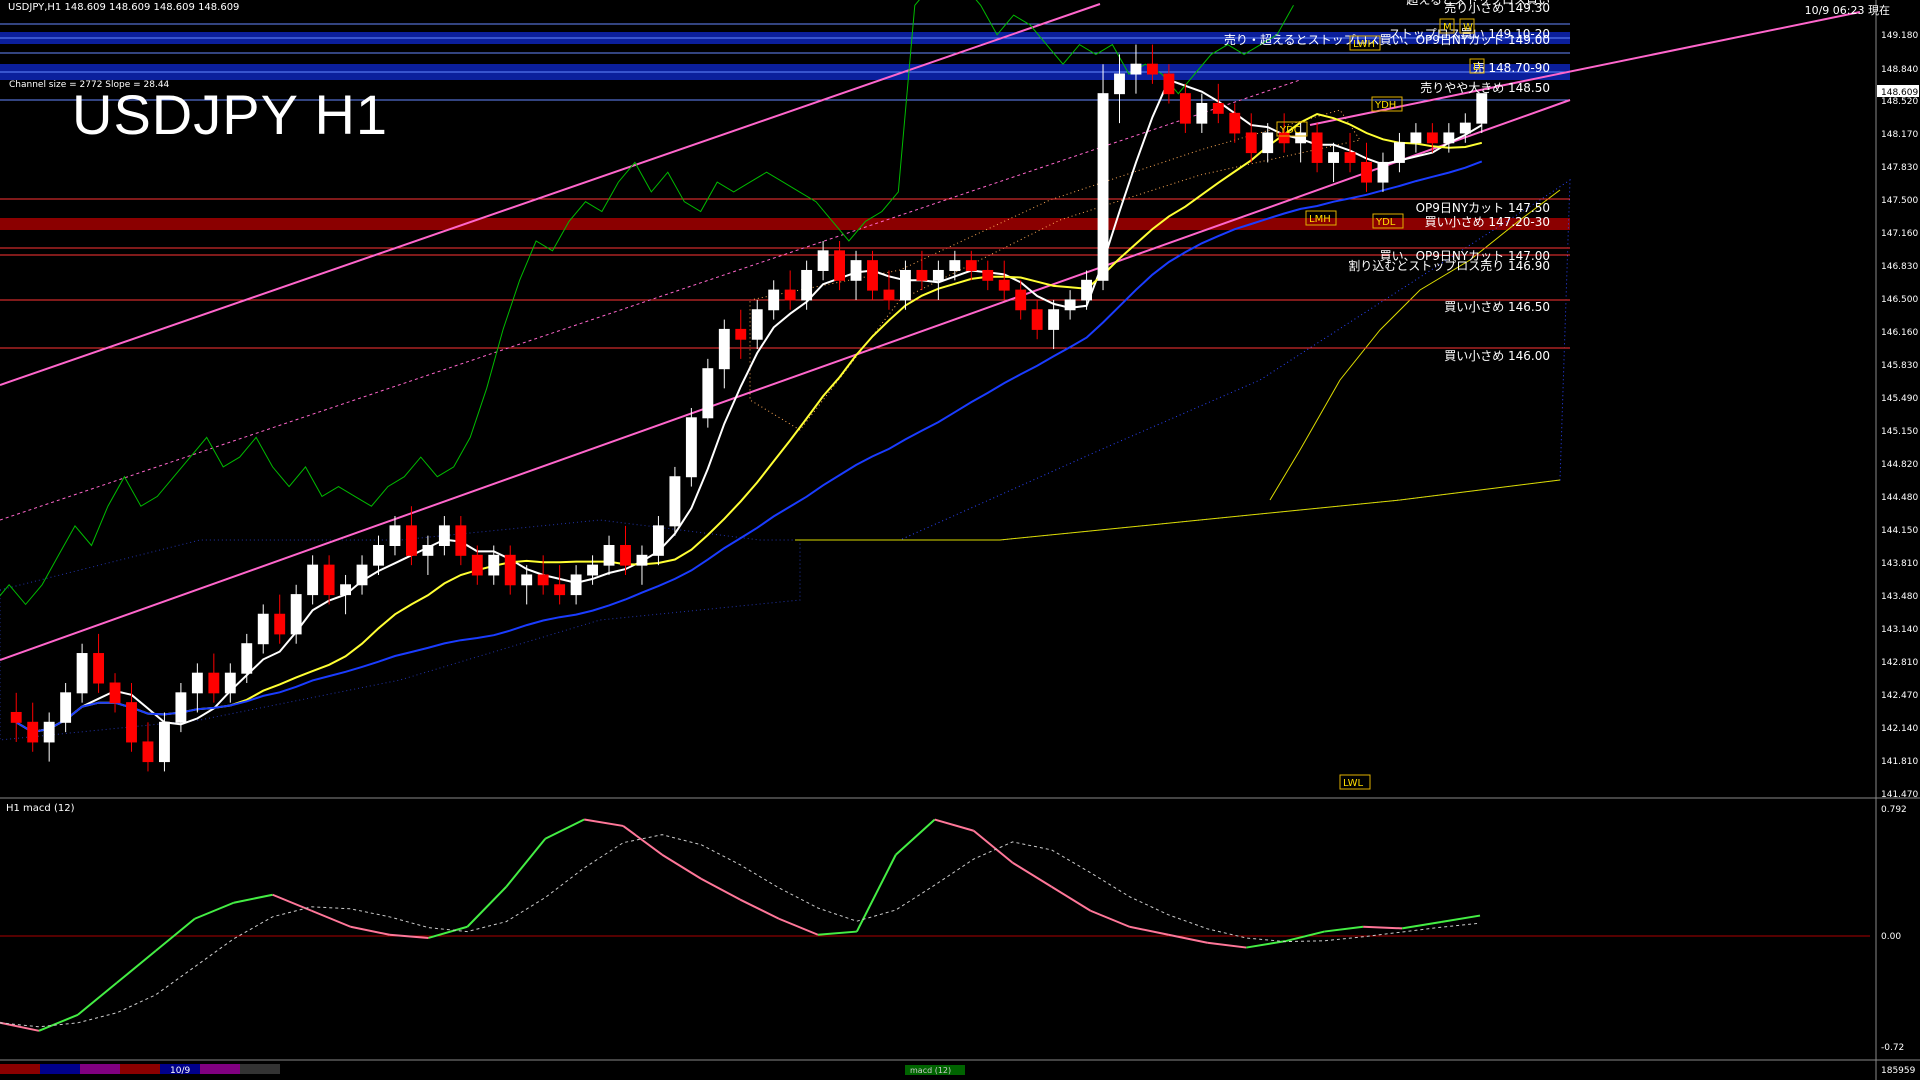  What do you see at coordinates (1899, 399) in the screenshot?
I see `price-tick: 145.490` at bounding box center [1899, 399].